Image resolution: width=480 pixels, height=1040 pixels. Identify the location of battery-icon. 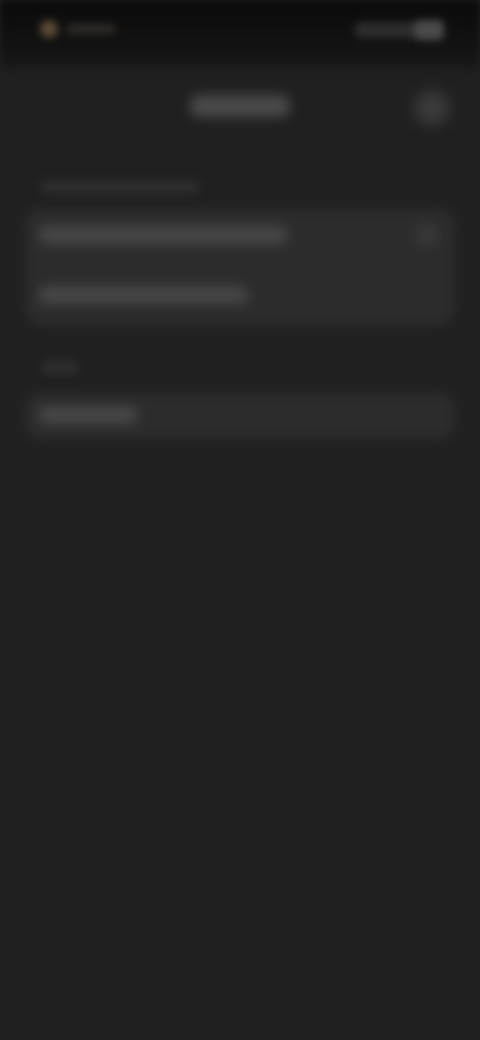
(429, 30).